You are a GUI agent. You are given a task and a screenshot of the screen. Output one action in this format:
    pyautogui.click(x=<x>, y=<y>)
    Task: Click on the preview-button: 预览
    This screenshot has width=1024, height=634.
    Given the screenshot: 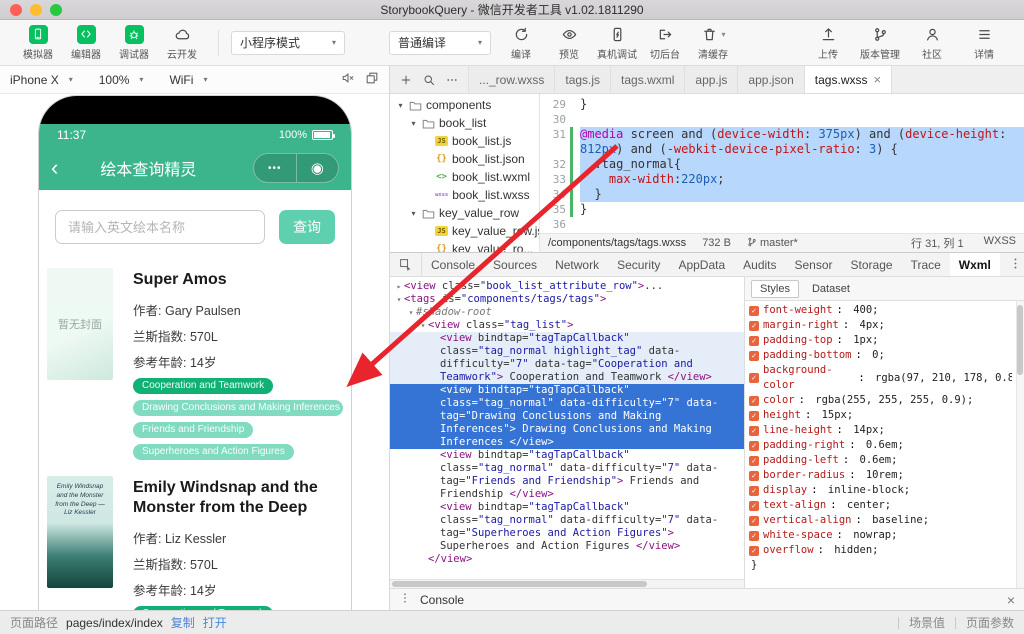 What is the action you would take?
    pyautogui.click(x=569, y=43)
    